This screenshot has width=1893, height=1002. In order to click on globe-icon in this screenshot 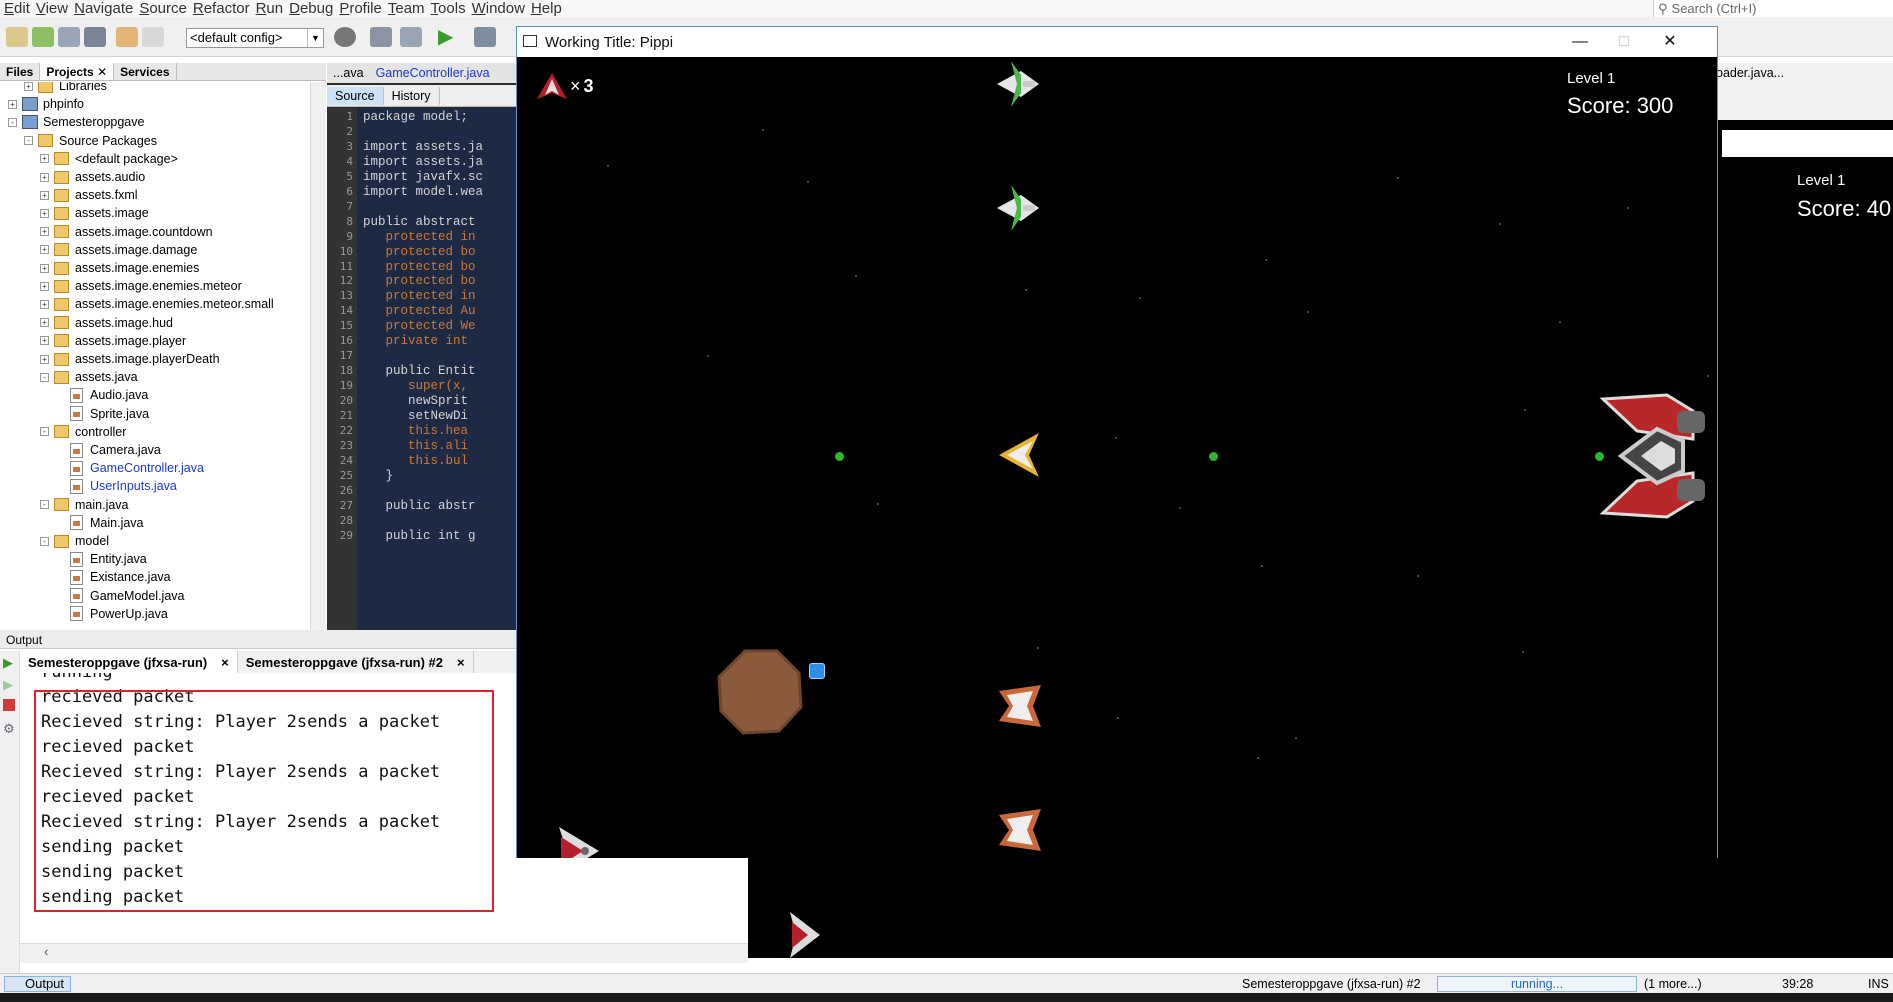, I will do `click(345, 37)`.